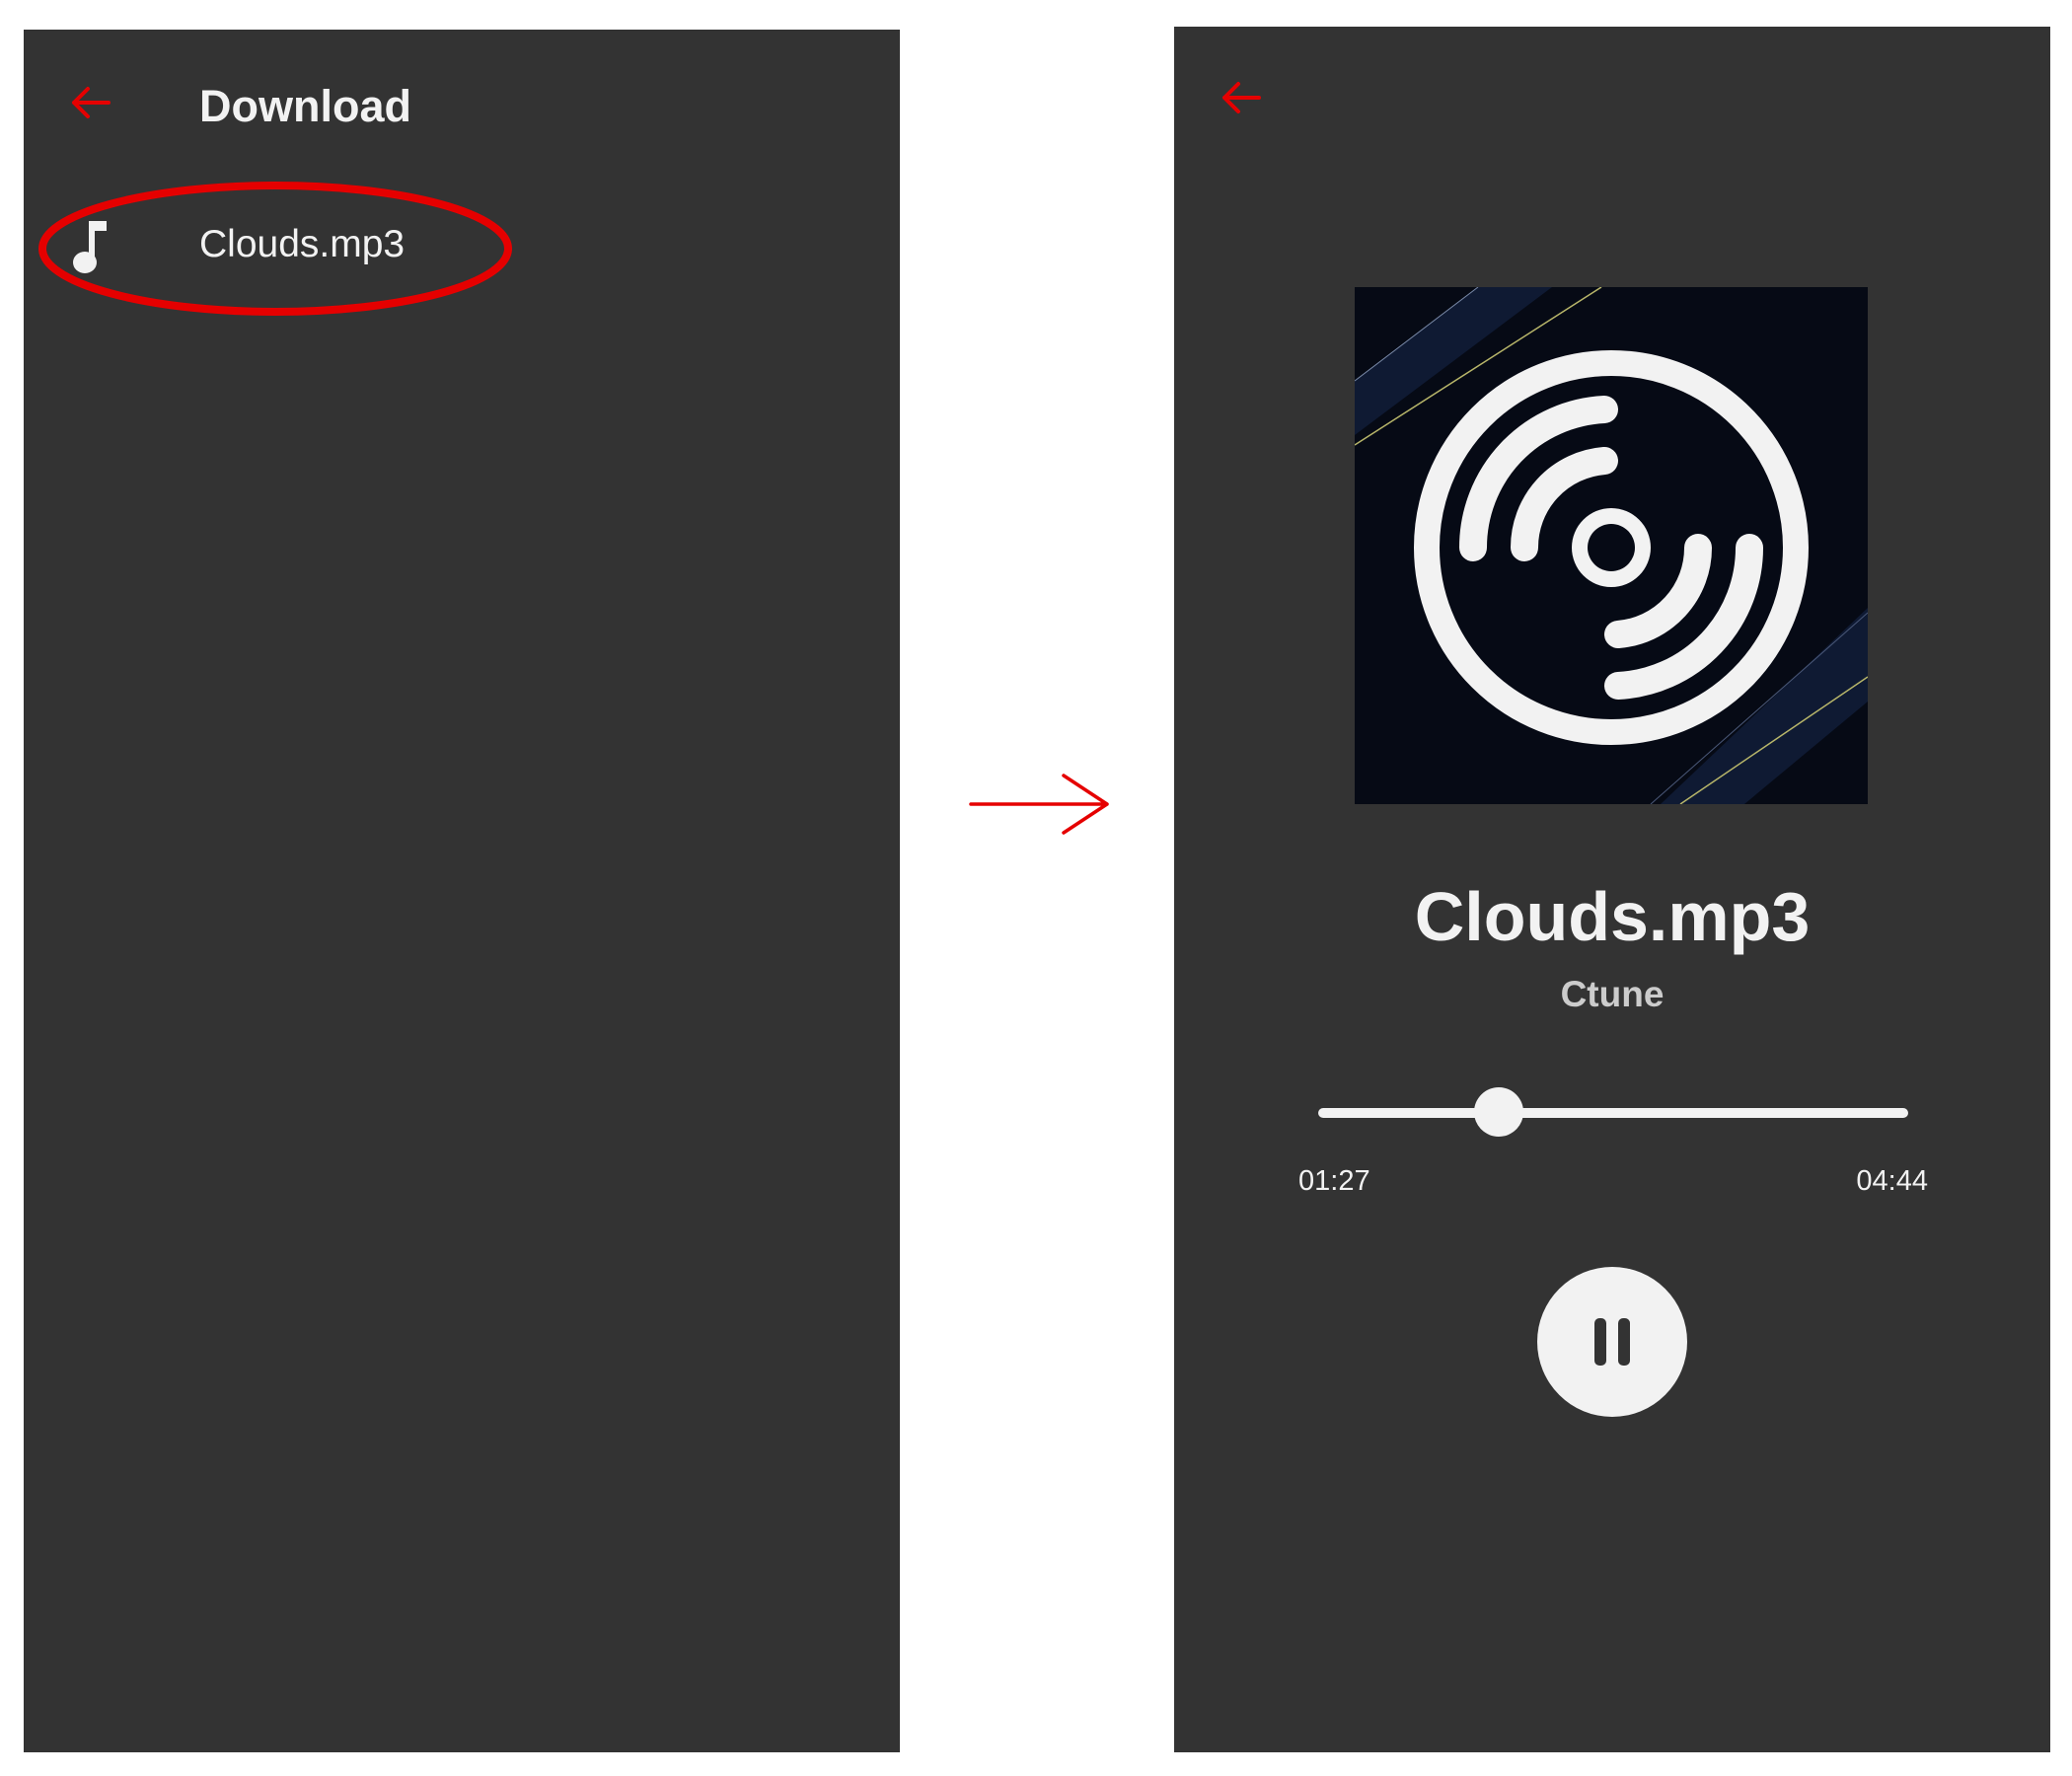 This screenshot has width=2072, height=1776. I want to click on elapsed-time: 01:27, so click(1334, 1181).